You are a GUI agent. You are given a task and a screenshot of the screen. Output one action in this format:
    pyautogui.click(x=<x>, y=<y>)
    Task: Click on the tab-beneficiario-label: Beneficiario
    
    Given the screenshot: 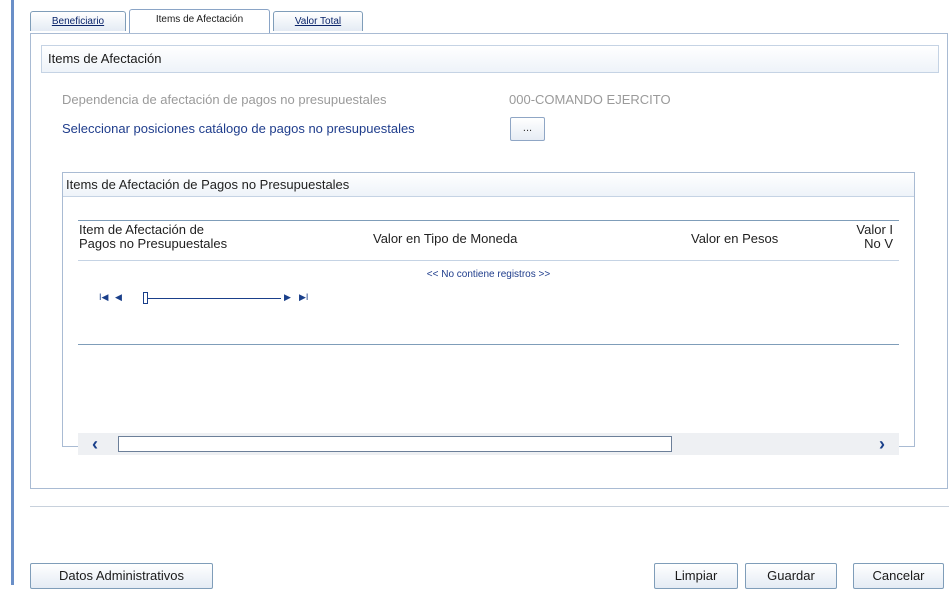 What is the action you would take?
    pyautogui.click(x=78, y=21)
    